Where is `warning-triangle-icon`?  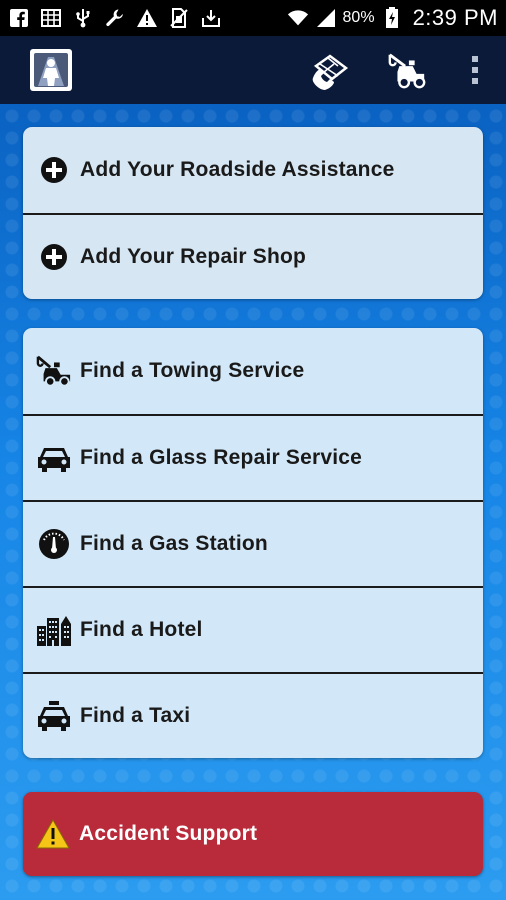
warning-triangle-icon is located at coordinates (53, 834).